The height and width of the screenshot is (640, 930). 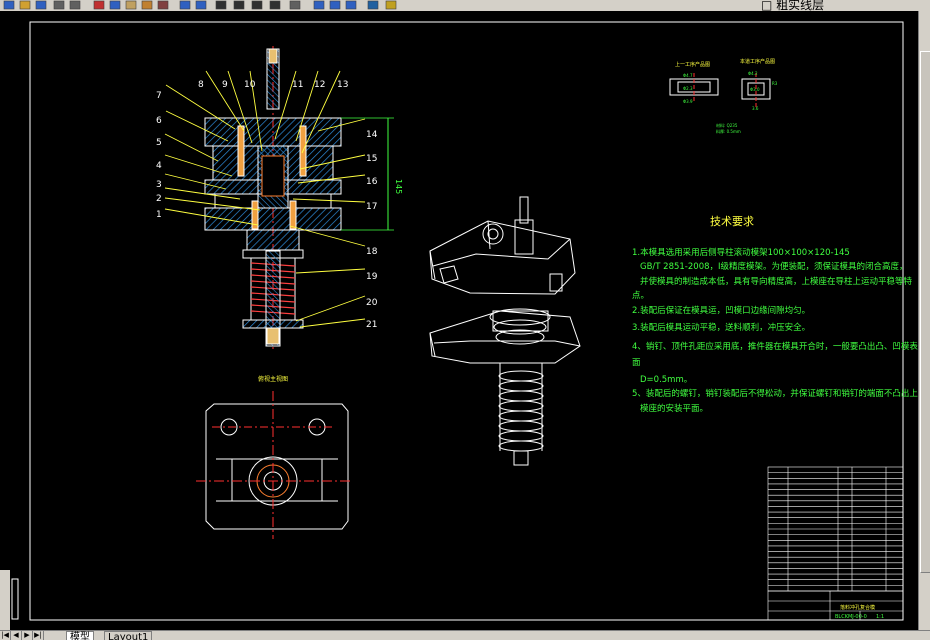 I want to click on title-block-code: BLCKMJ-00-0, so click(x=851, y=617).